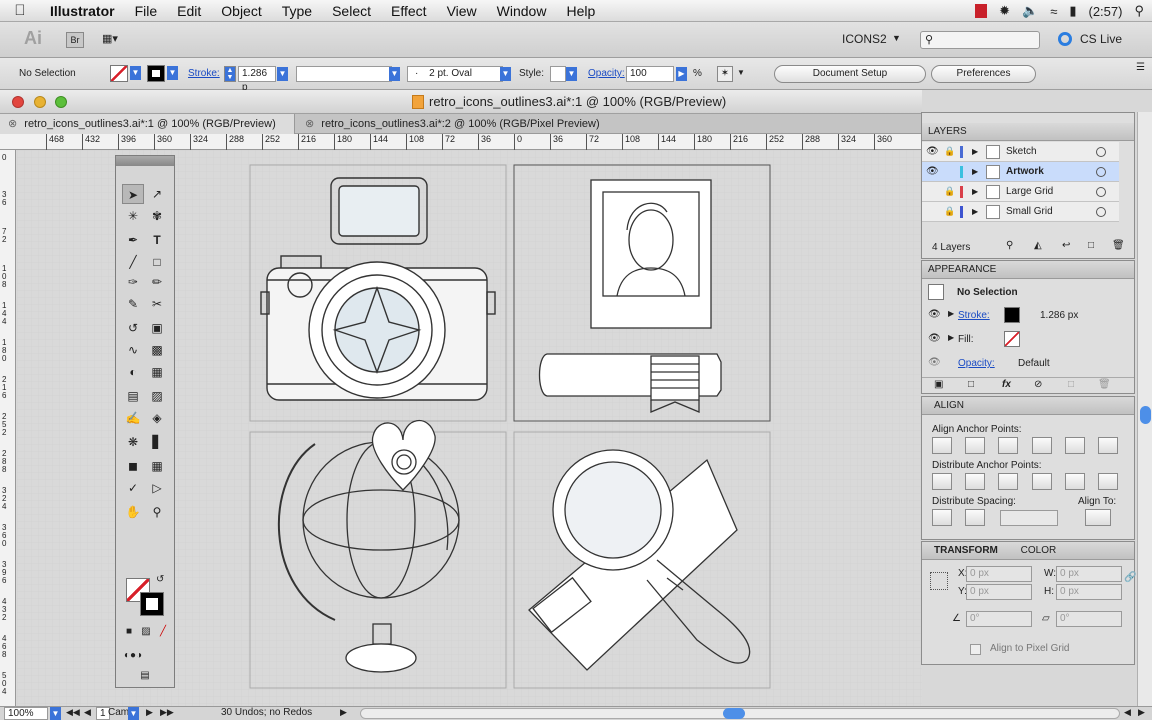  Describe the element at coordinates (1009, 245) in the screenshot. I see `locate-object-icon: ⚲` at that location.